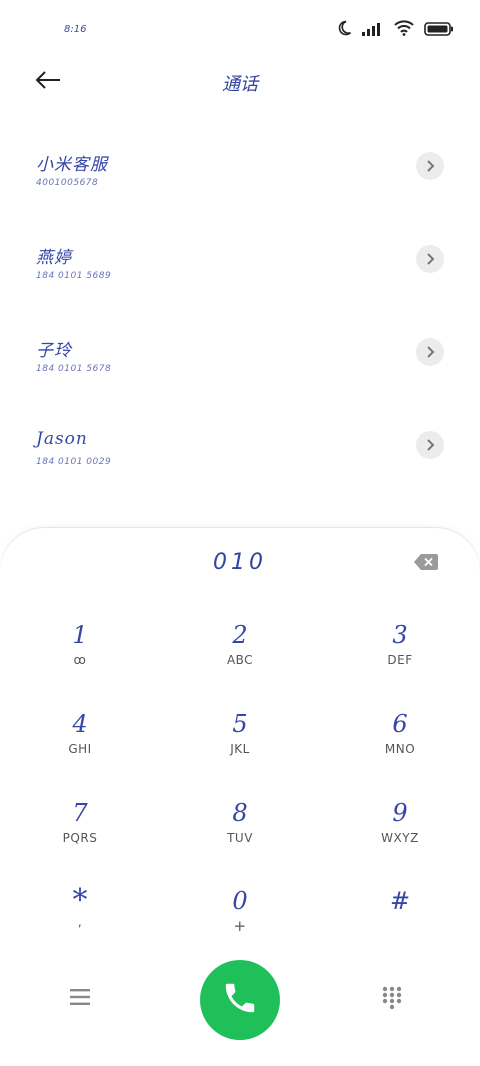 The height and width of the screenshot is (1066, 480). What do you see at coordinates (240, 724) in the screenshot?
I see `key-digit: 5` at bounding box center [240, 724].